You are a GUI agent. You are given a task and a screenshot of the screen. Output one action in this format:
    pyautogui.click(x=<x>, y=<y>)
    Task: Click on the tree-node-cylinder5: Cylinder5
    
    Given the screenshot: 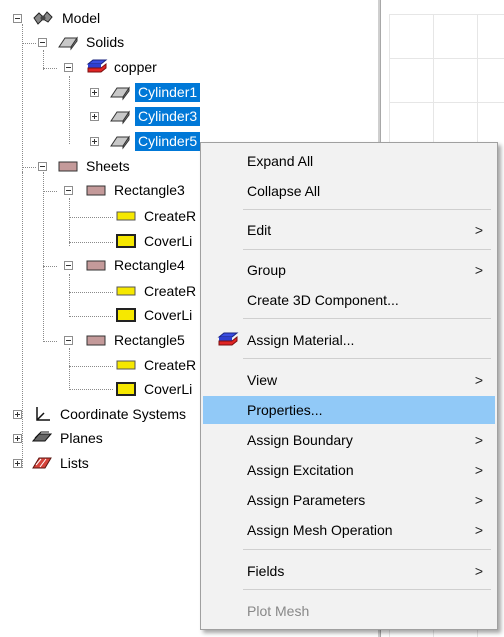 What is the action you would take?
    pyautogui.click(x=154, y=141)
    